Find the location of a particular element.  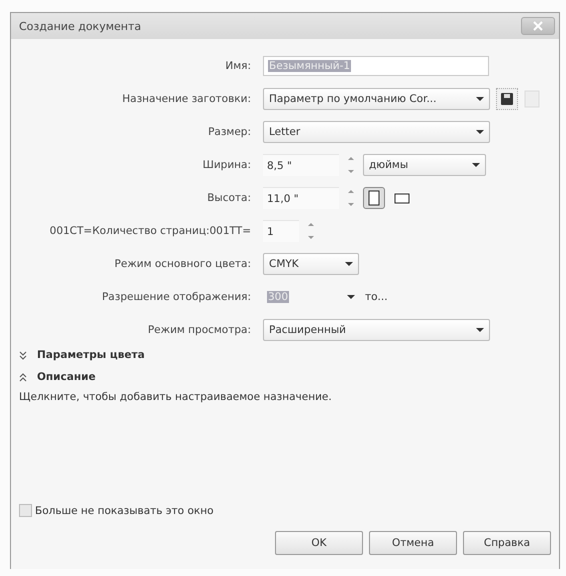

dropdown: Letter is located at coordinates (376, 132).